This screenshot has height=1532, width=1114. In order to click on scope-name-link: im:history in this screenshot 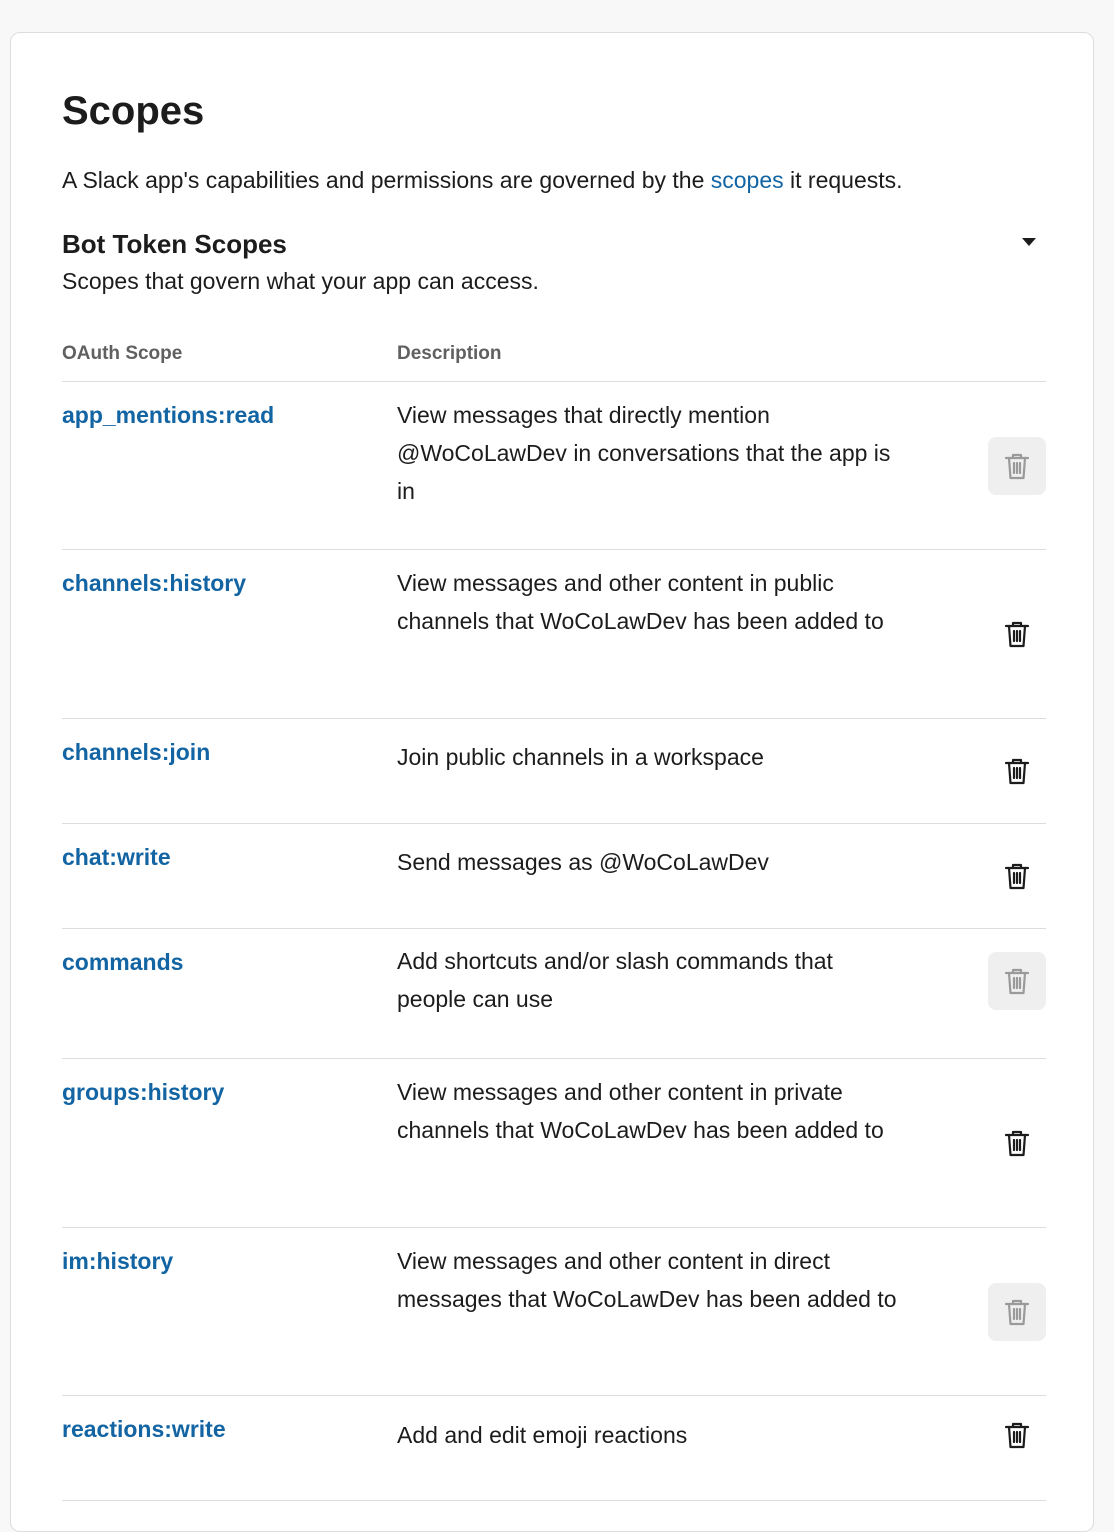, I will do `click(117, 1261)`.